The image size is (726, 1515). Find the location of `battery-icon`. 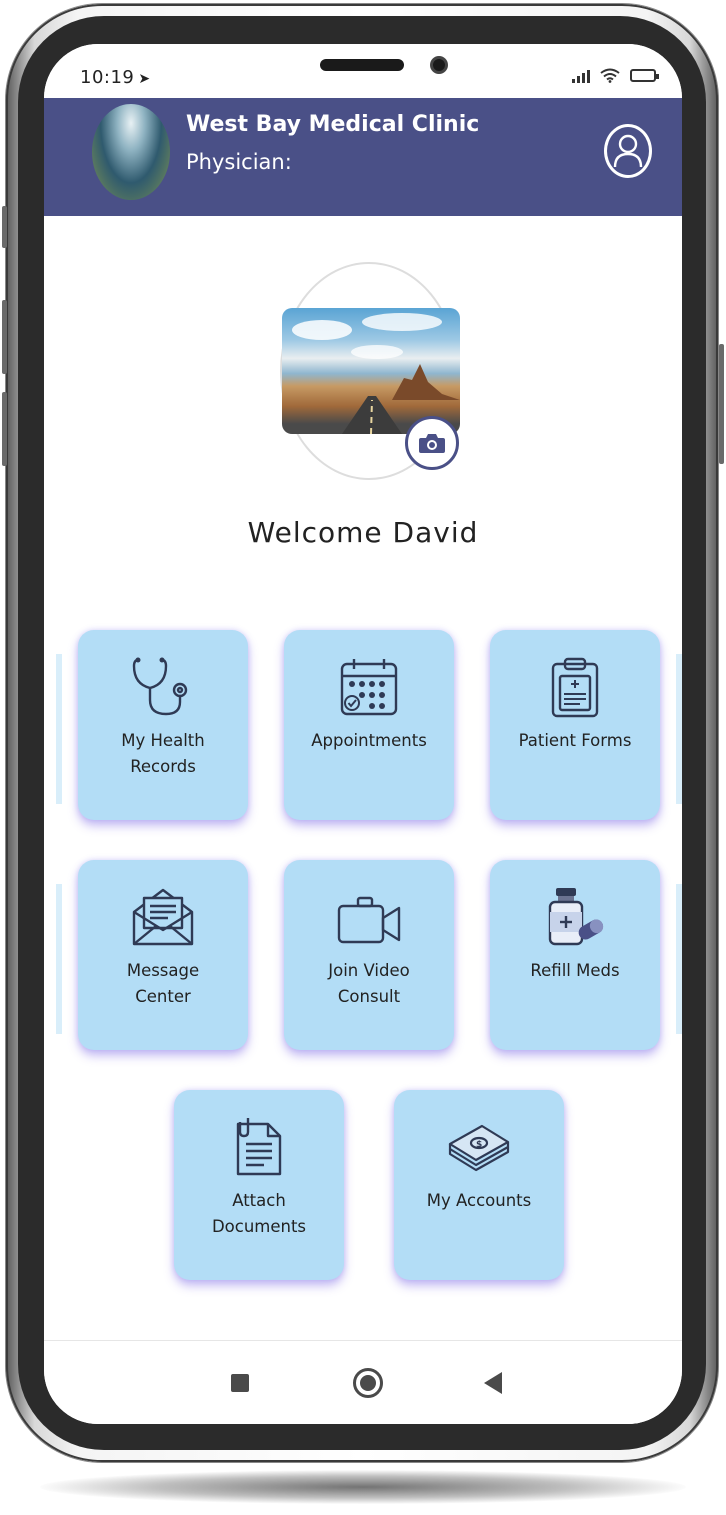

battery-icon is located at coordinates (644, 75).